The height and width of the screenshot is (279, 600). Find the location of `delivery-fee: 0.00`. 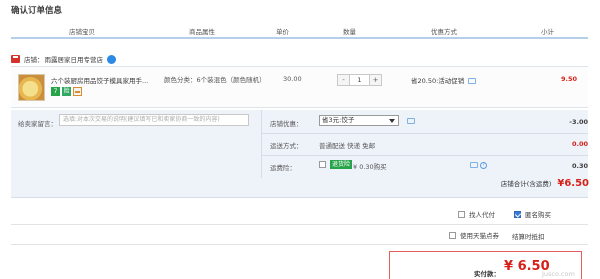

delivery-fee: 0.00 is located at coordinates (579, 144).